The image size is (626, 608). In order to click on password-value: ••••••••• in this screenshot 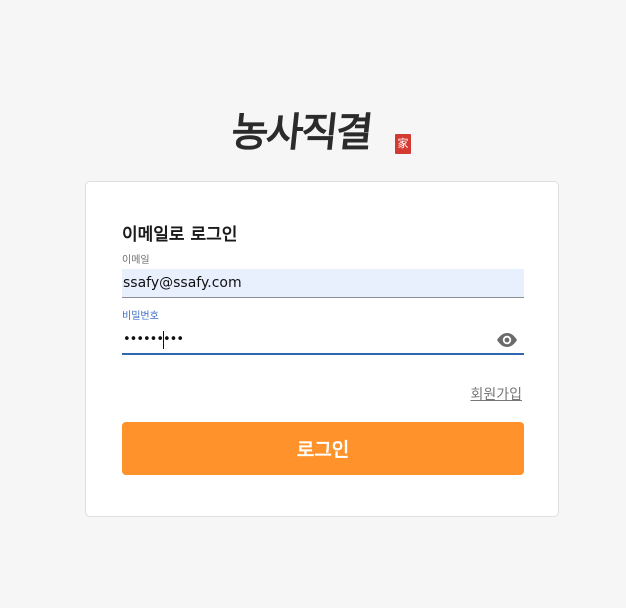, I will do `click(153, 339)`.